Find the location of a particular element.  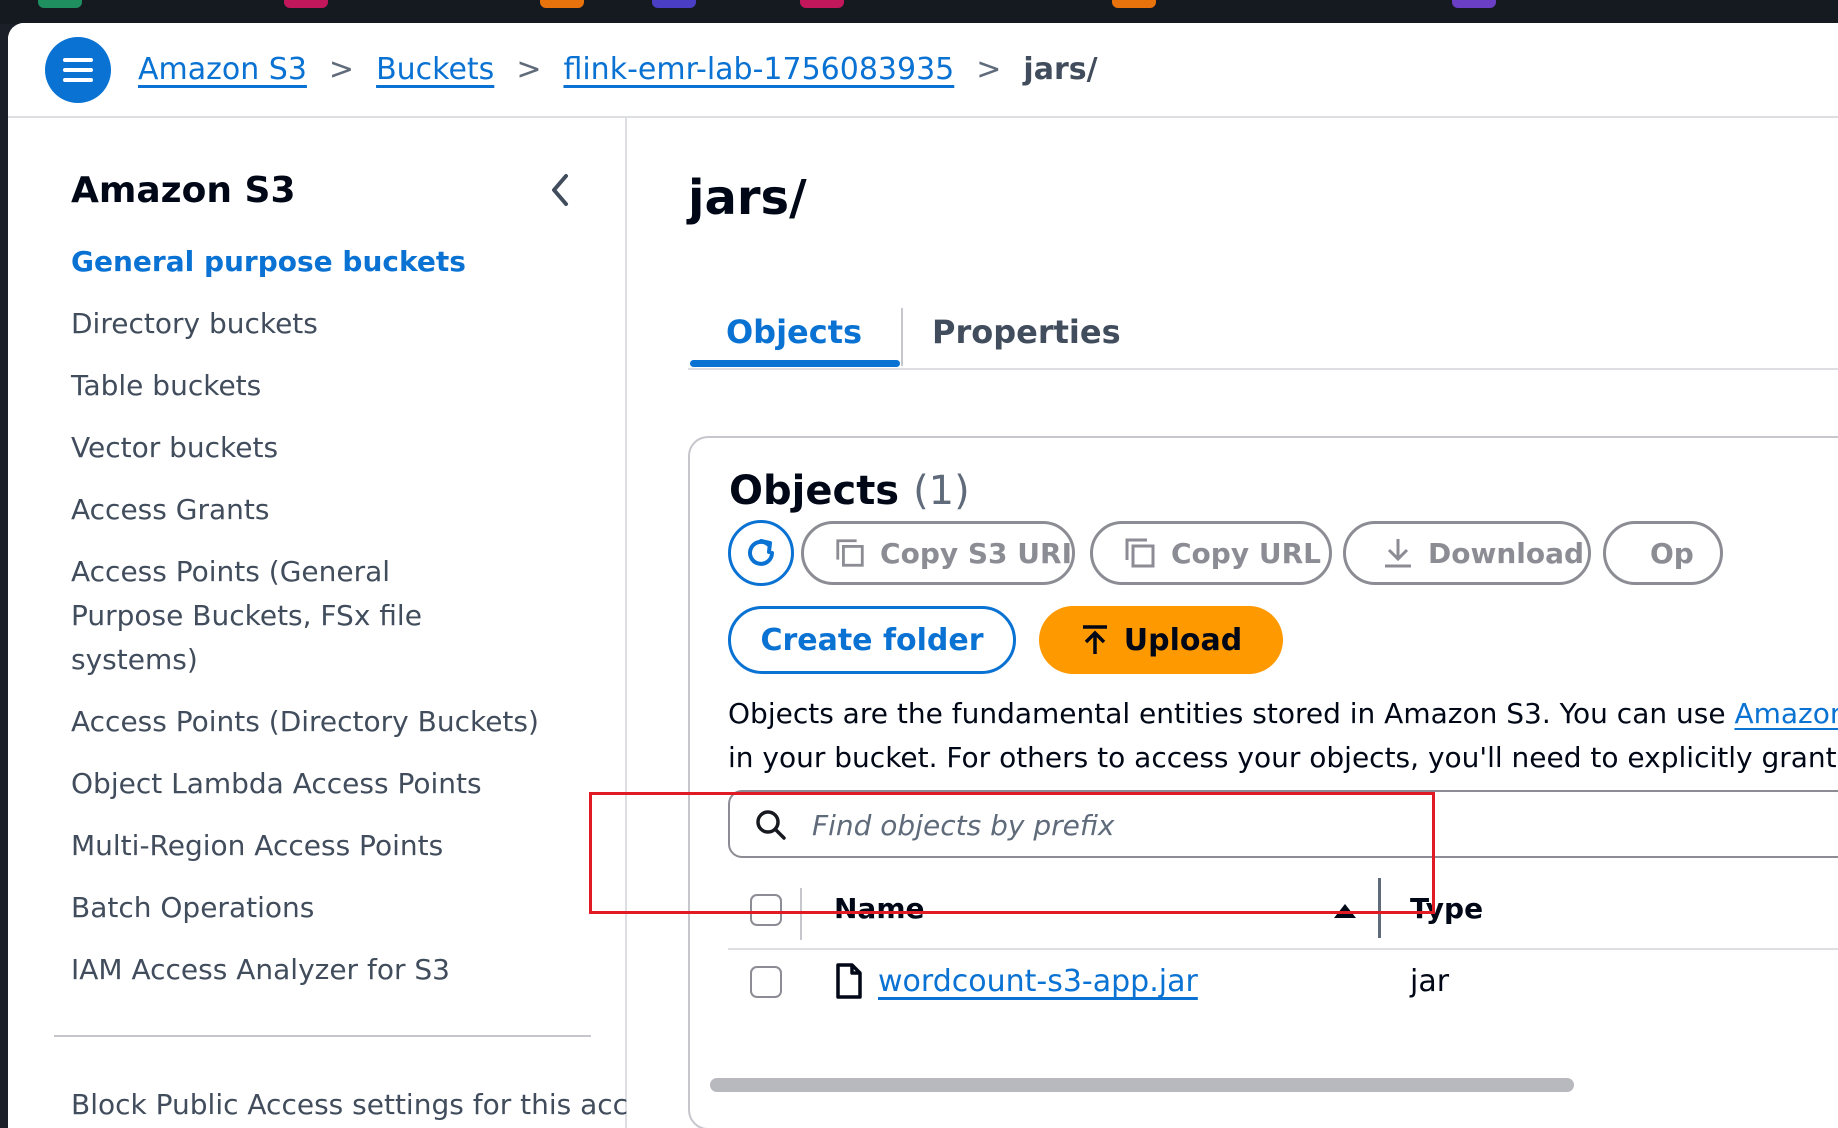

sidebar-item-general-purpose-buckets: General purpose buckets is located at coordinates (331, 262).